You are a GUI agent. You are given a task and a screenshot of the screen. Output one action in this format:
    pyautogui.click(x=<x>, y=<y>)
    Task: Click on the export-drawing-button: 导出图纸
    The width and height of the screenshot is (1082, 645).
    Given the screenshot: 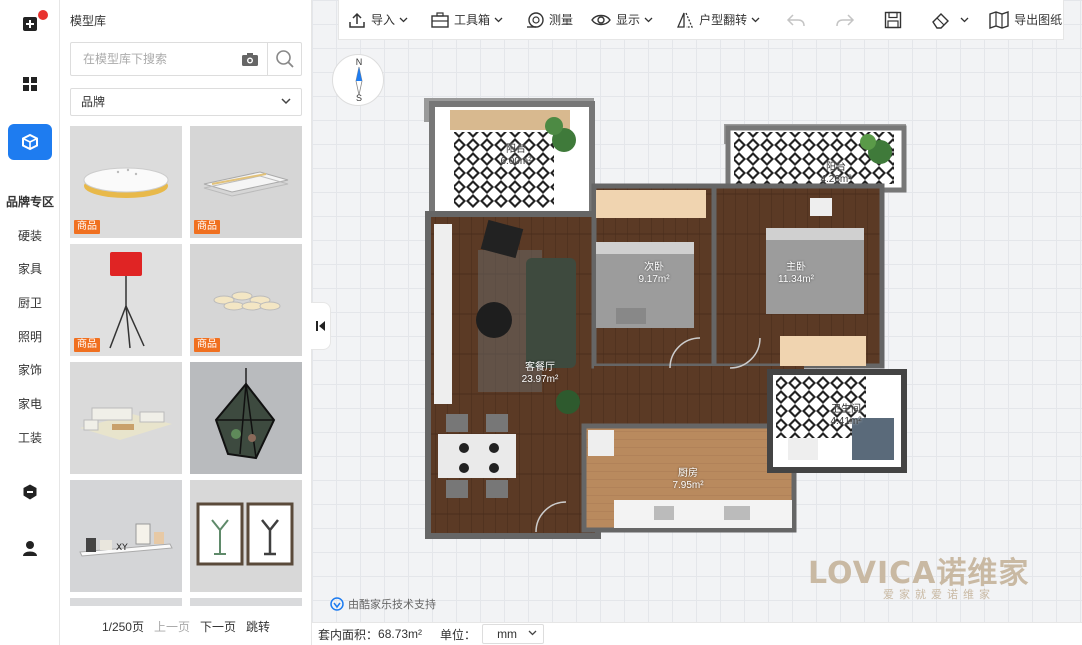 What is the action you would take?
    pyautogui.click(x=1025, y=20)
    